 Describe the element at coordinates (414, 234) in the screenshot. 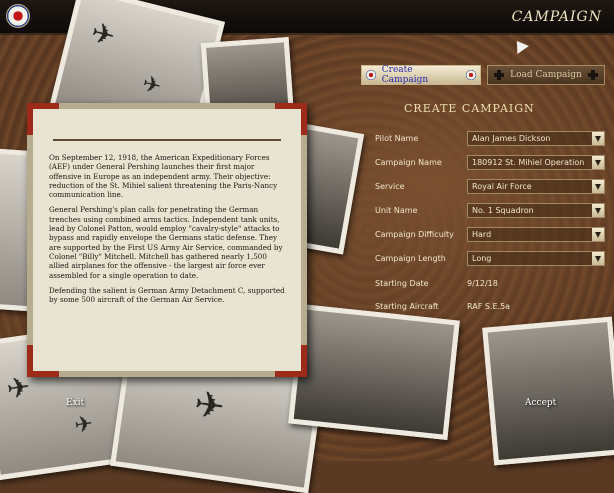

I see `campaign-difficulty-label: Campaign Difficulty` at that location.